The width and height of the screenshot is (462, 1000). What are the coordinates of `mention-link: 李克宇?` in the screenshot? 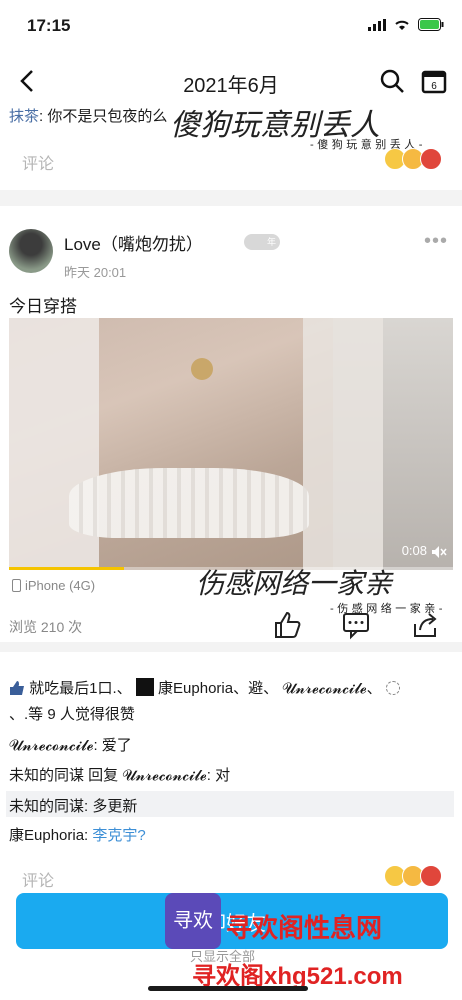 It's located at (118, 835).